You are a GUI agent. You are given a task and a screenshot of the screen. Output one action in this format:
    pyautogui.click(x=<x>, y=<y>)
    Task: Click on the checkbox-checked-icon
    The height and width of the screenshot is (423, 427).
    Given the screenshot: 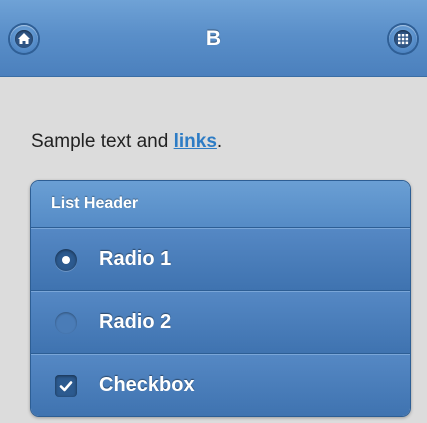 What is the action you would take?
    pyautogui.click(x=66, y=386)
    